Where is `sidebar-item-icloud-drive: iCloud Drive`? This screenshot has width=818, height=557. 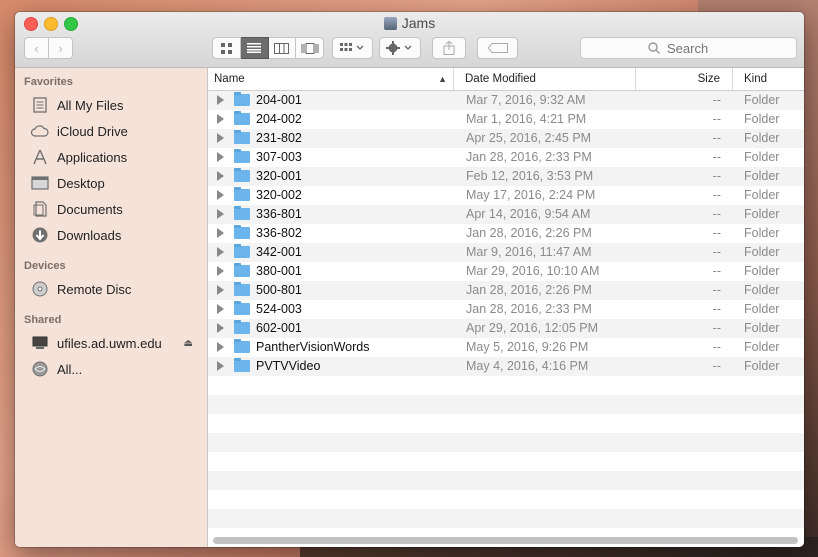
sidebar-item-icloud-drive: iCloud Drive is located at coordinates (116, 131).